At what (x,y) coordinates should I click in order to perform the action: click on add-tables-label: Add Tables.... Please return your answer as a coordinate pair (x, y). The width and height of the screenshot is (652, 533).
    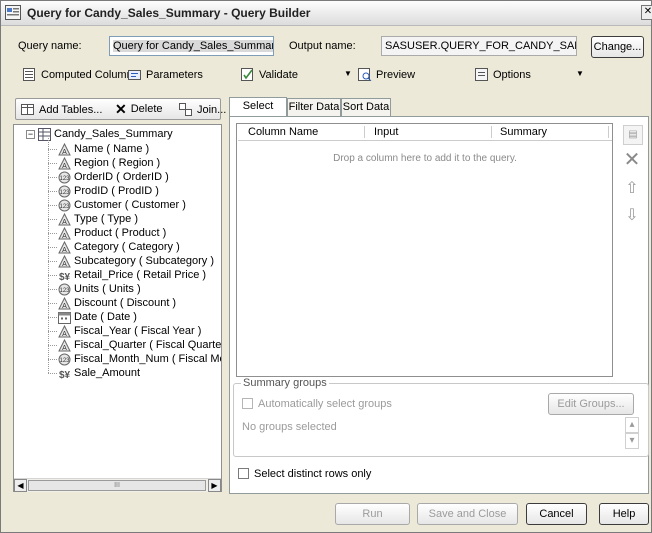
    Looking at the image, I should click on (71, 109).